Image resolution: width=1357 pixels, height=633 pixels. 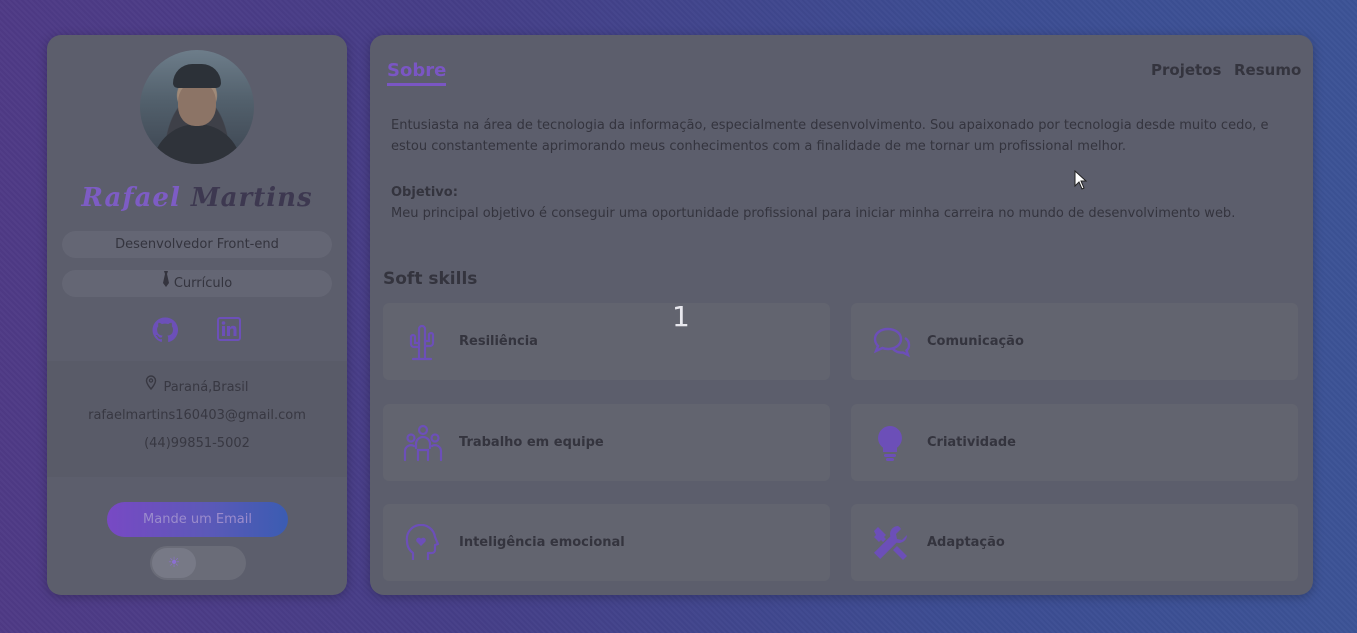 What do you see at coordinates (966, 542) in the screenshot?
I see `skill-label: Adaptação` at bounding box center [966, 542].